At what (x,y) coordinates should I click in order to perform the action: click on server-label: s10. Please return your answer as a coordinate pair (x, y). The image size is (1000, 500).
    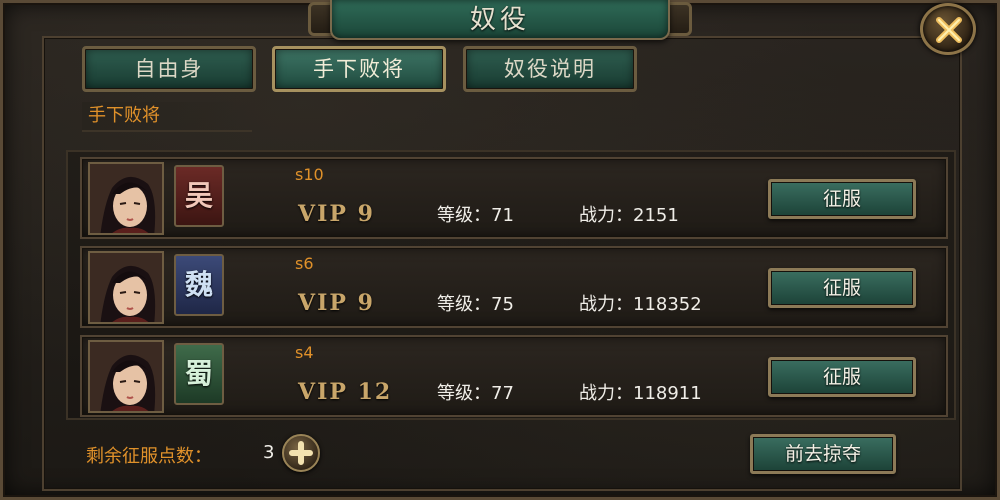
    Looking at the image, I should click on (309, 174).